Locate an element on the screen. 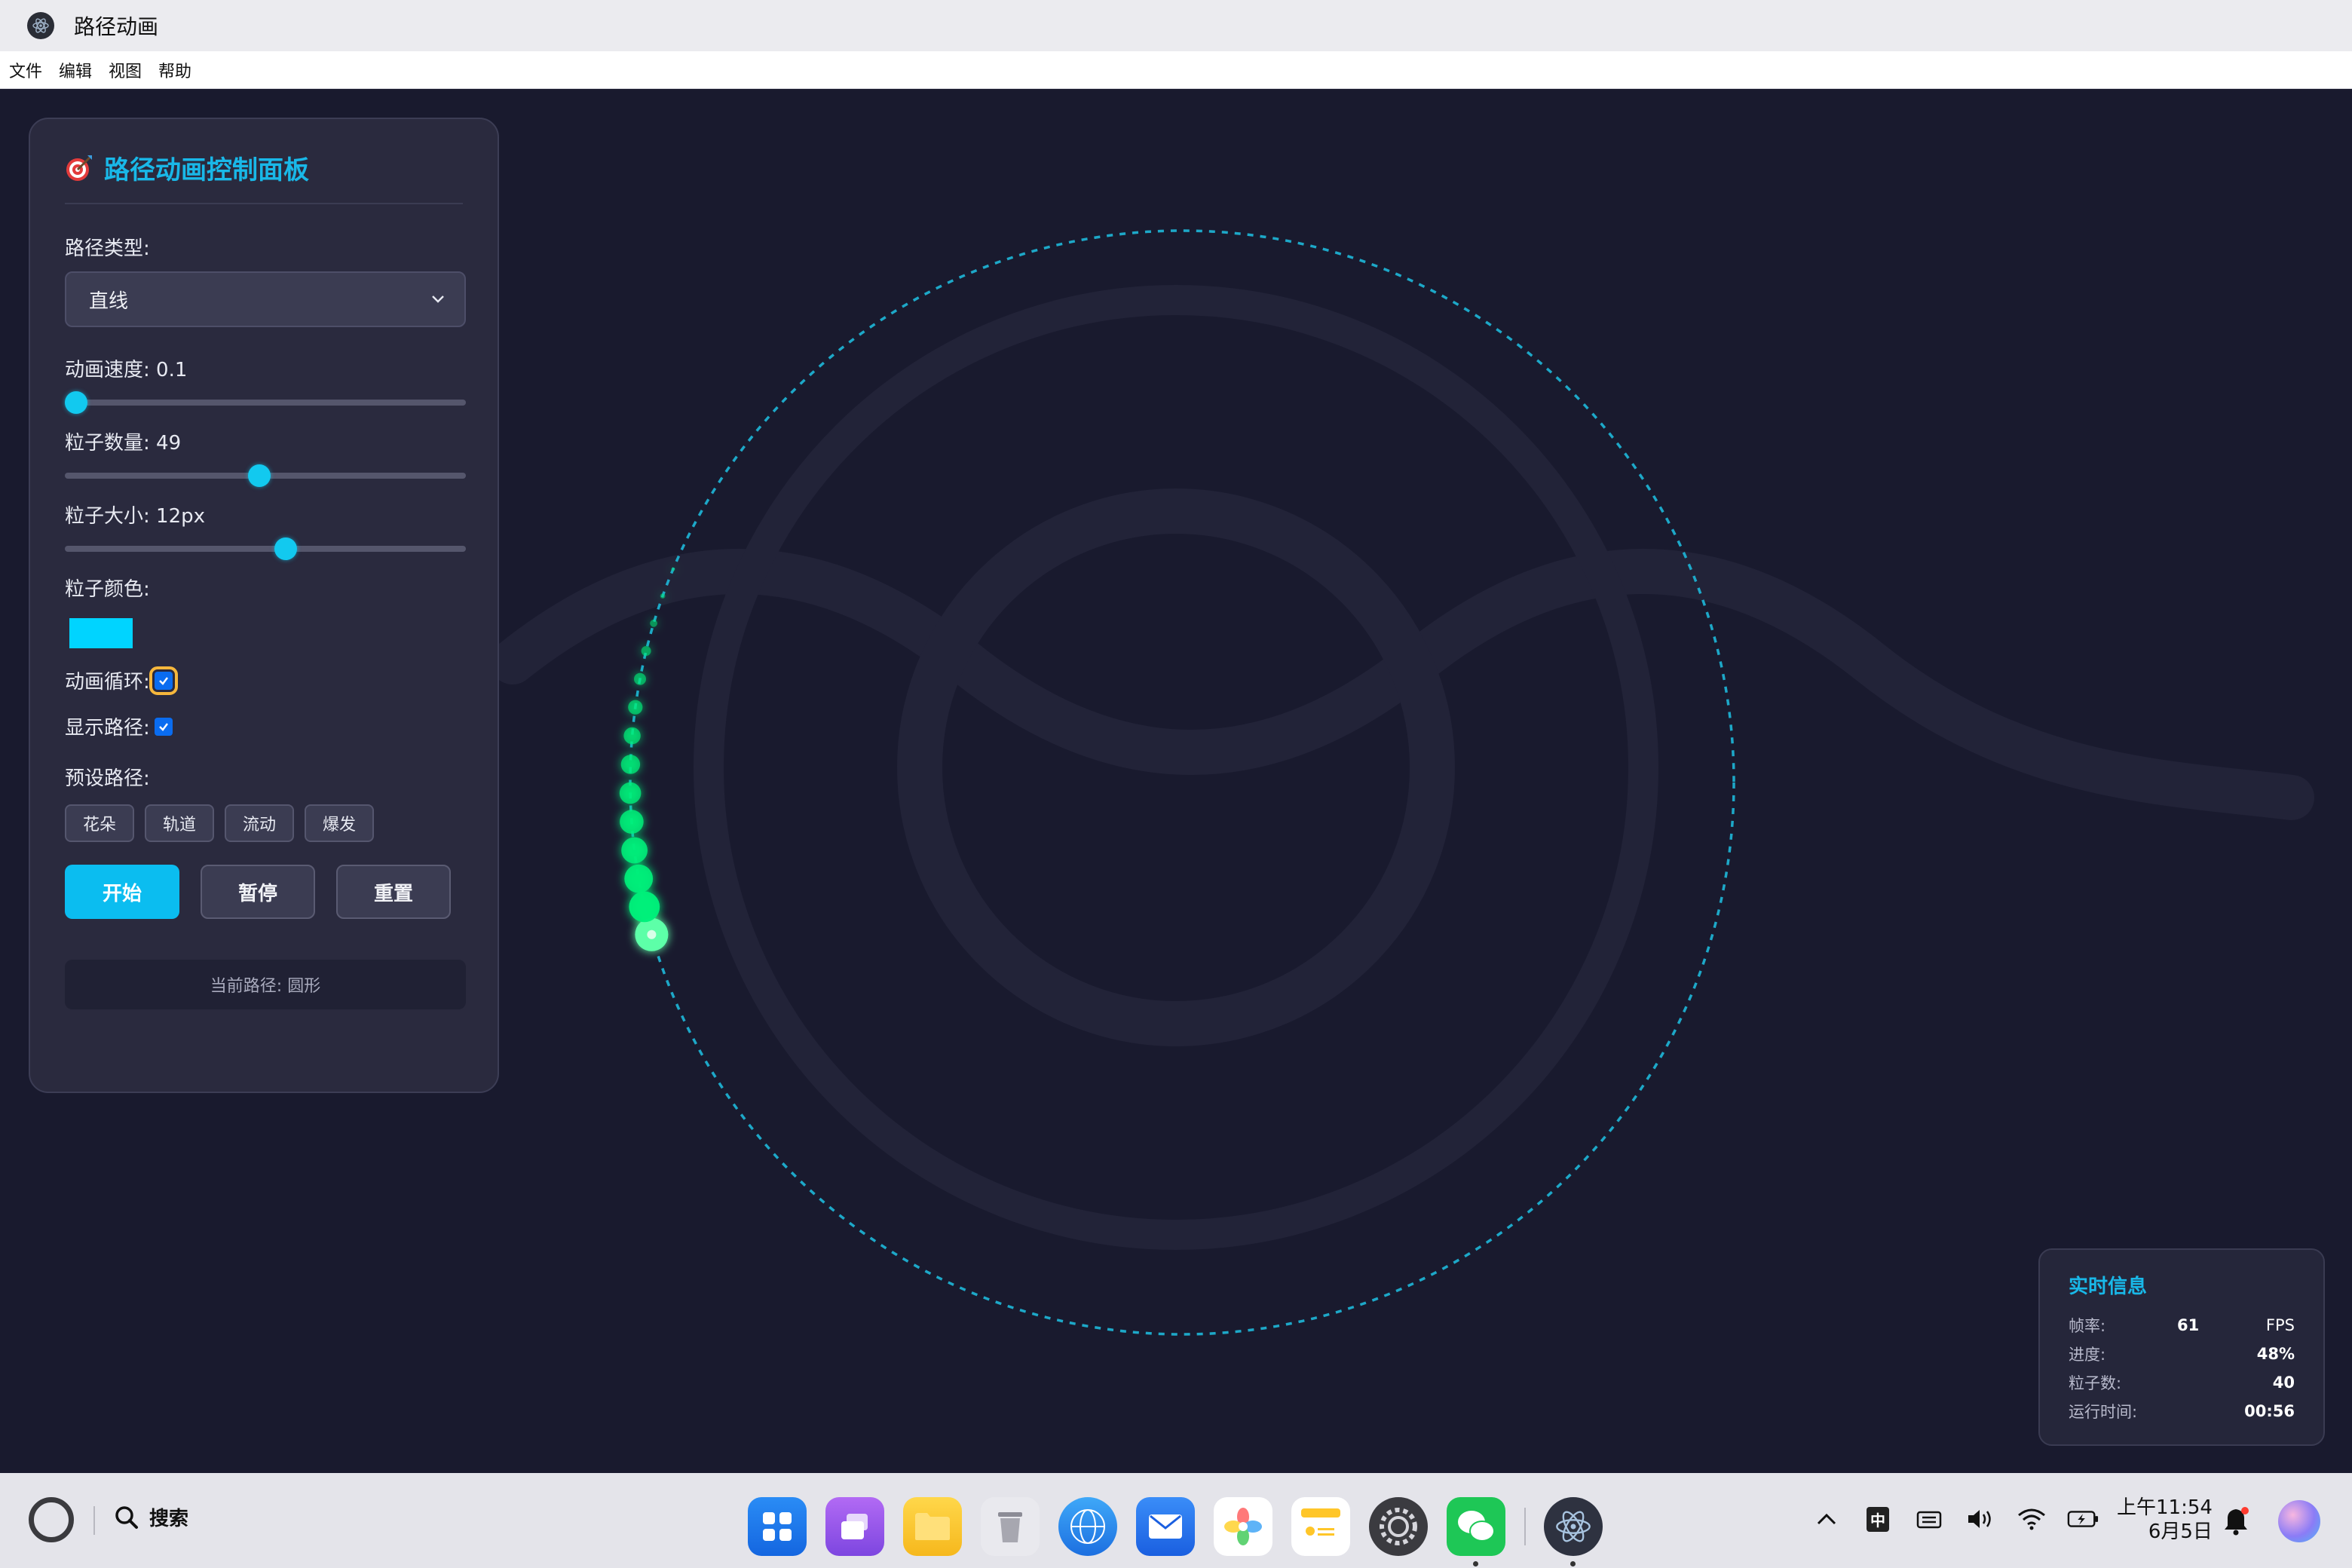 Image resolution: width=2352 pixels, height=1568 pixels. taskbar: 搜索 中 上午11:54 6月5日 is located at coordinates (1176, 1520).